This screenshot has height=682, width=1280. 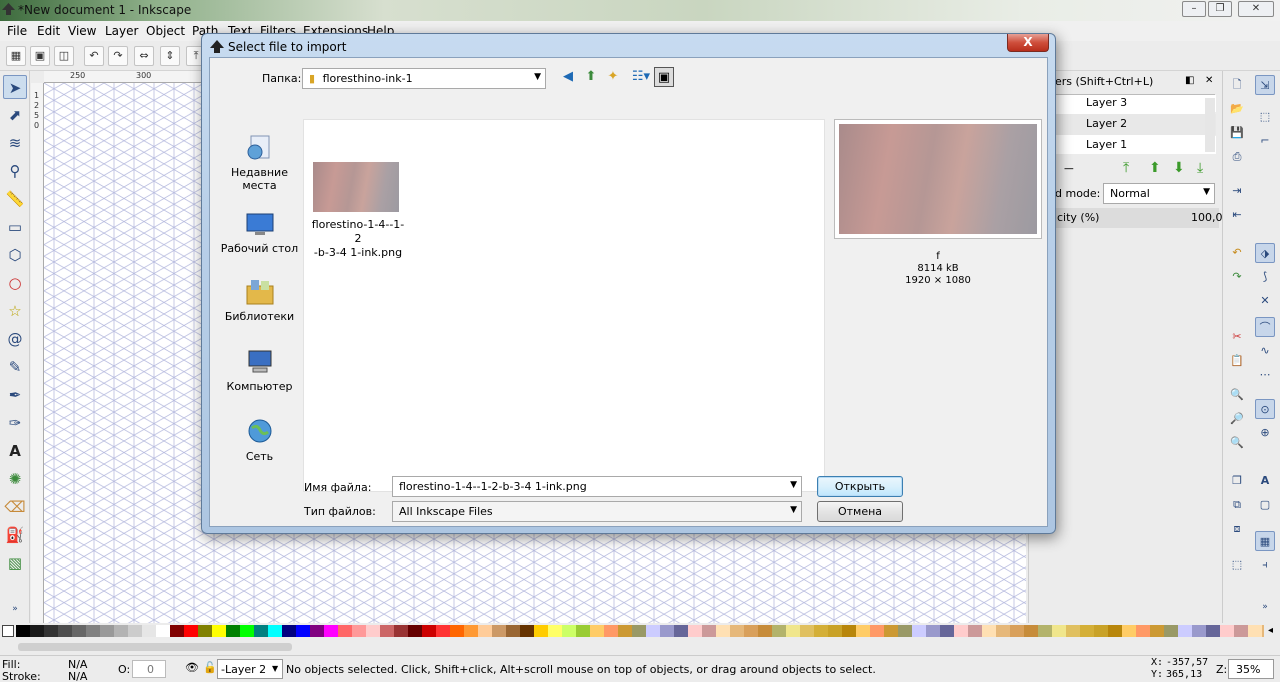 What do you see at coordinates (165, 31) in the screenshot?
I see `menu-object: Object` at bounding box center [165, 31].